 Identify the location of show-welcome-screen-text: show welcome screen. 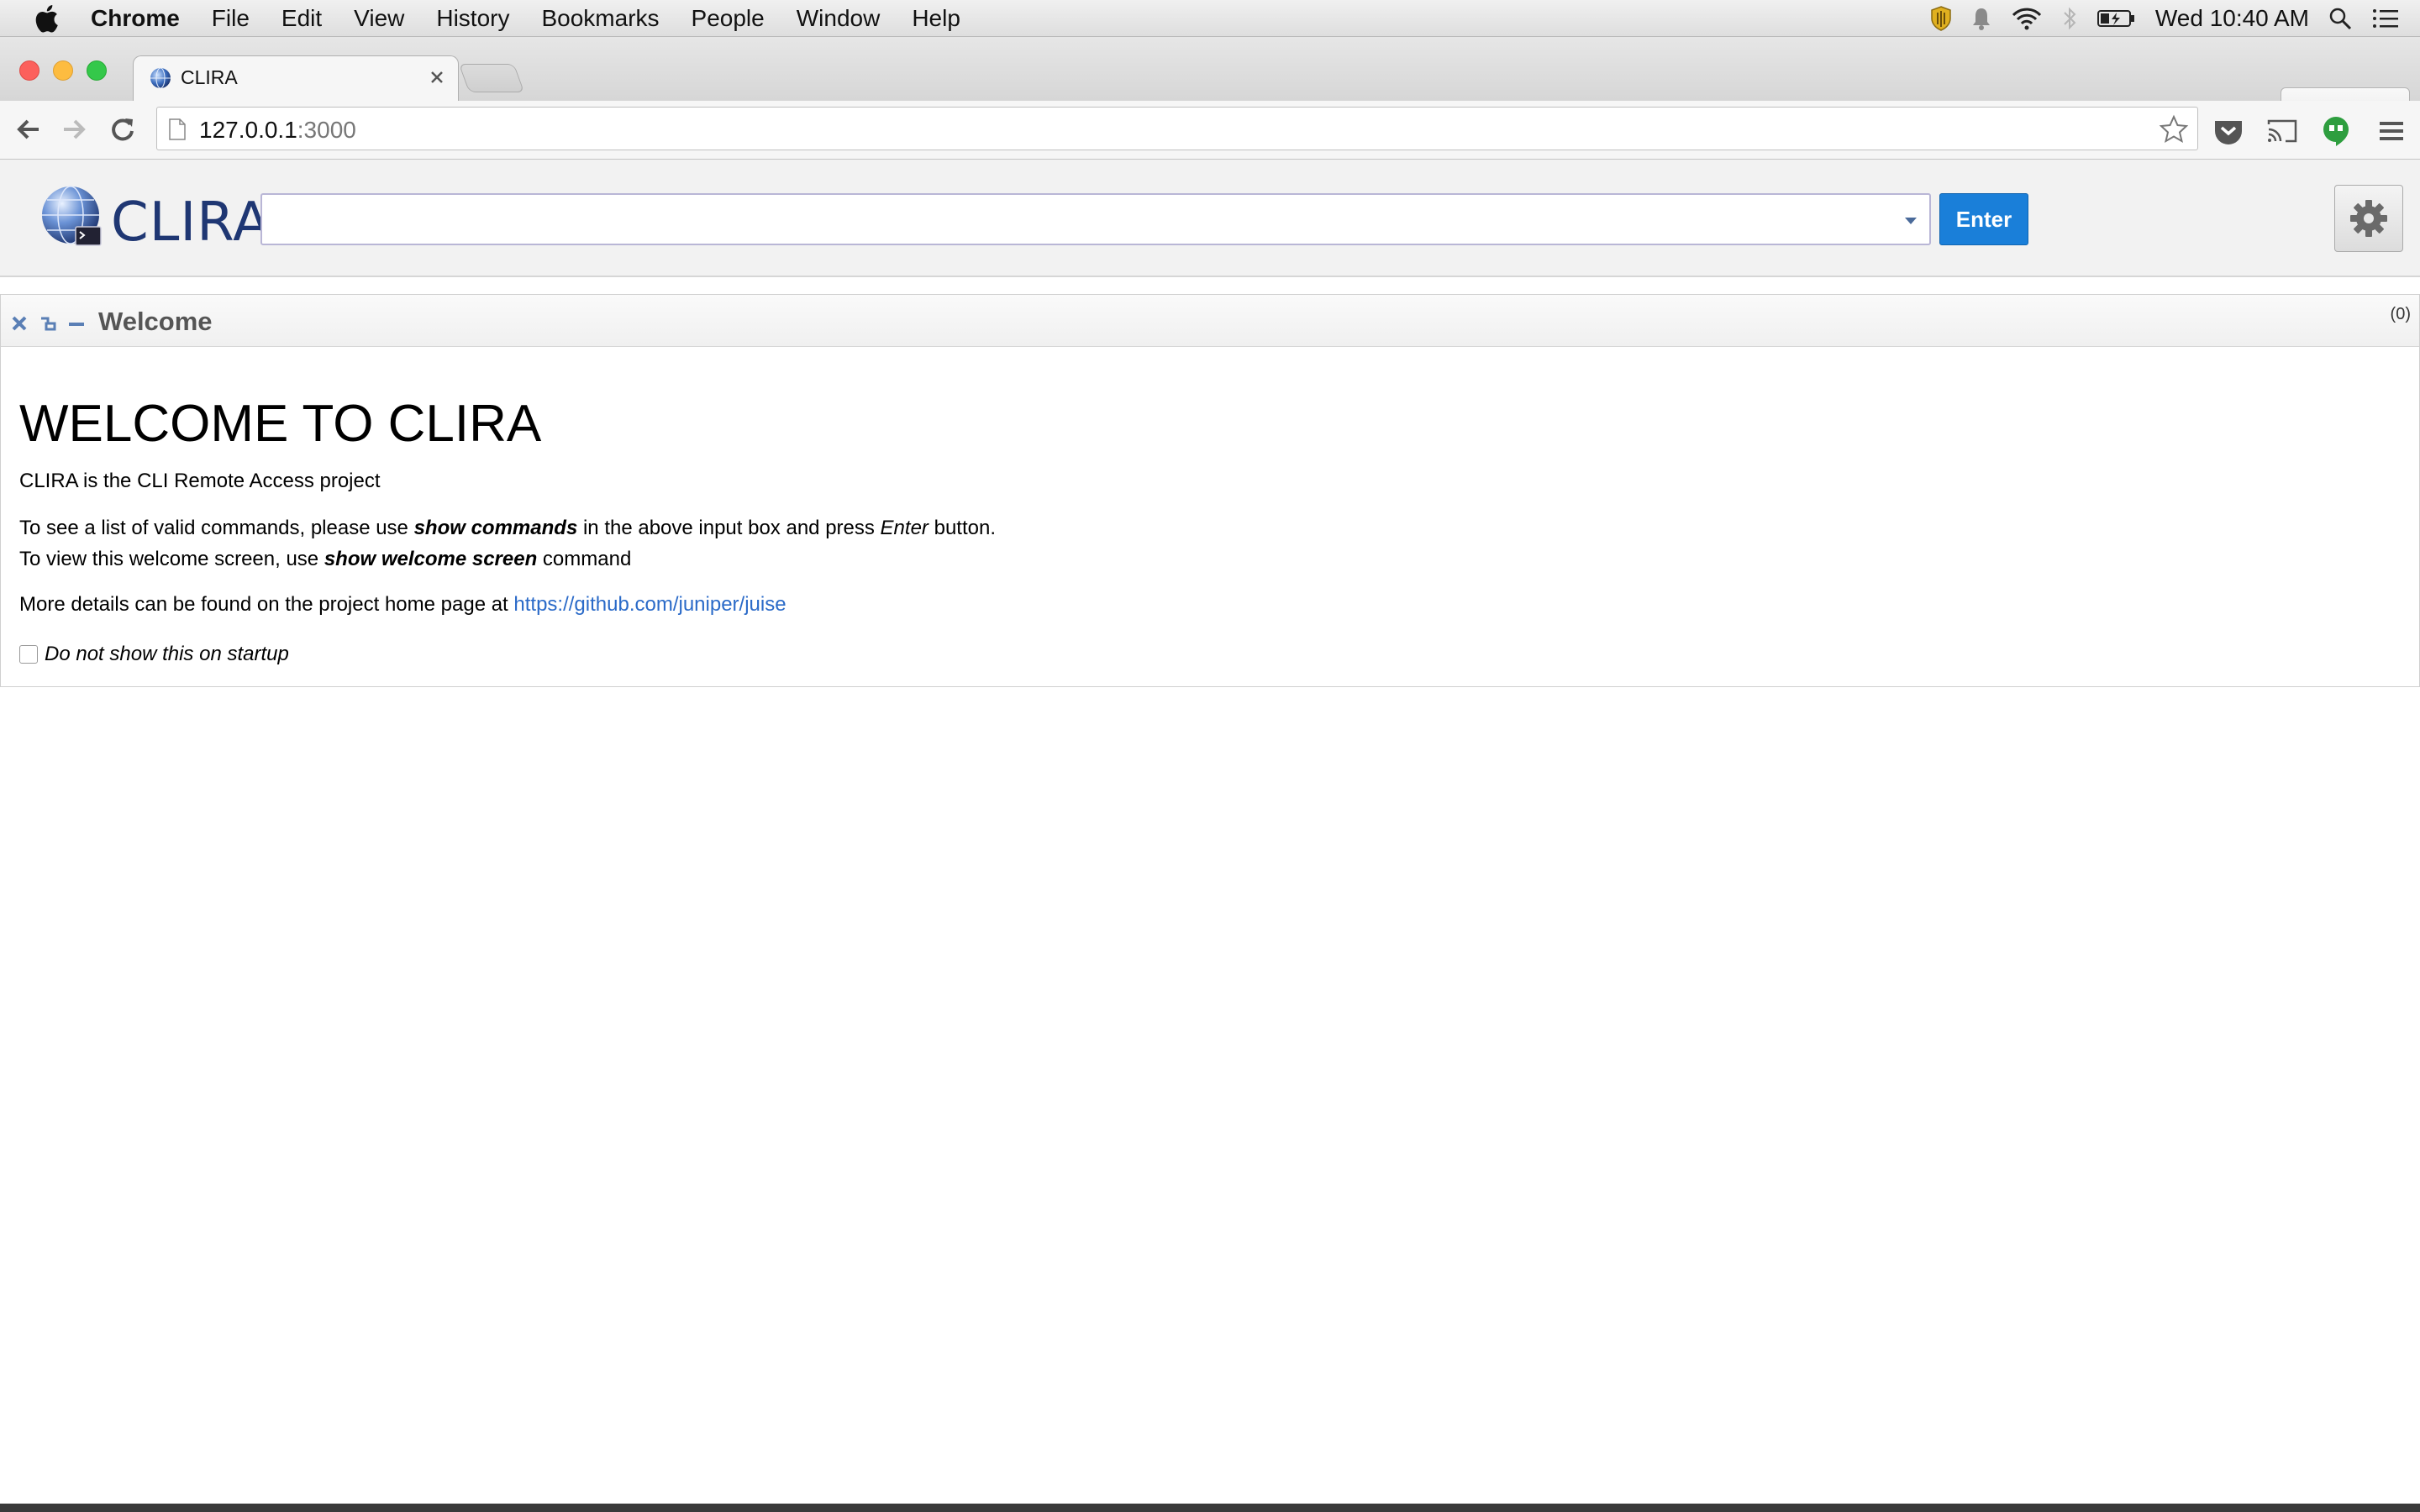
(431, 559).